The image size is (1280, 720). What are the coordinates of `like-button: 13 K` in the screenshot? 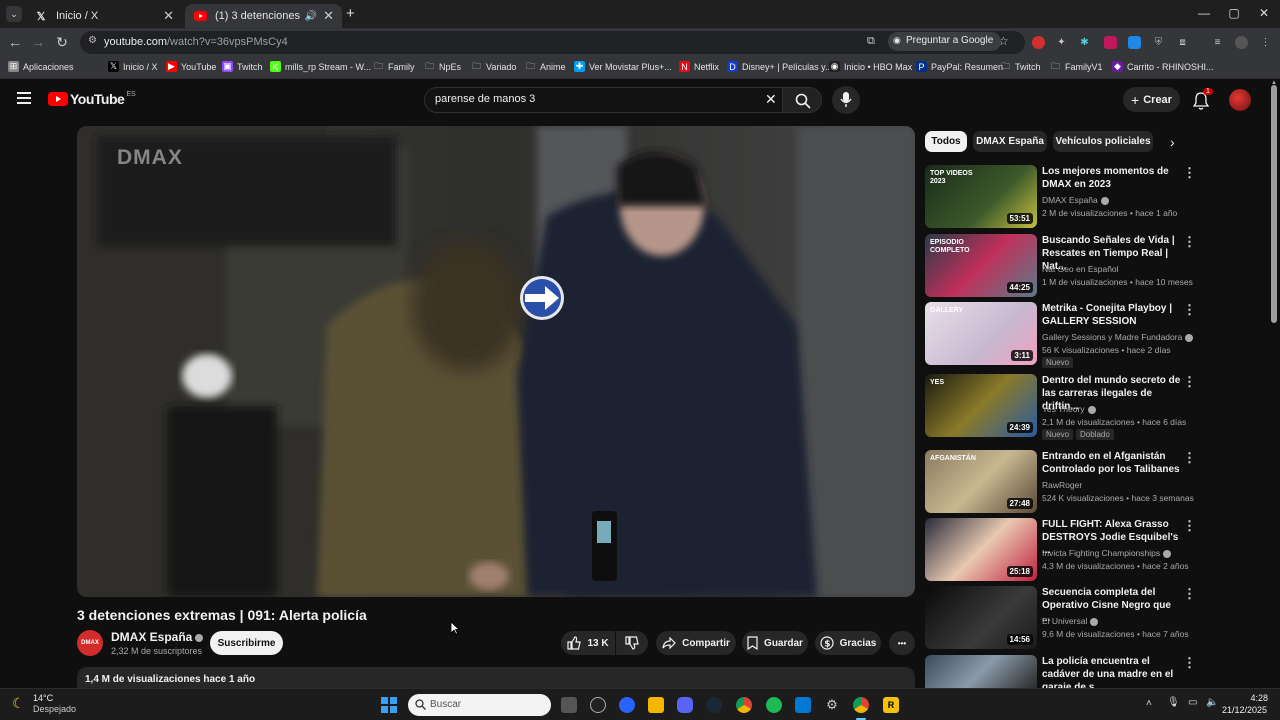 It's located at (588, 643).